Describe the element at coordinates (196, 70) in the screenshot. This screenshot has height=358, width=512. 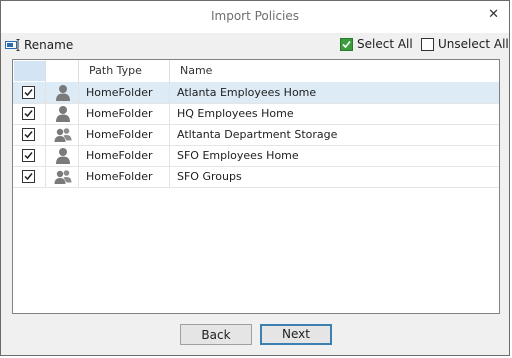
I see `column-header-name: Name` at that location.